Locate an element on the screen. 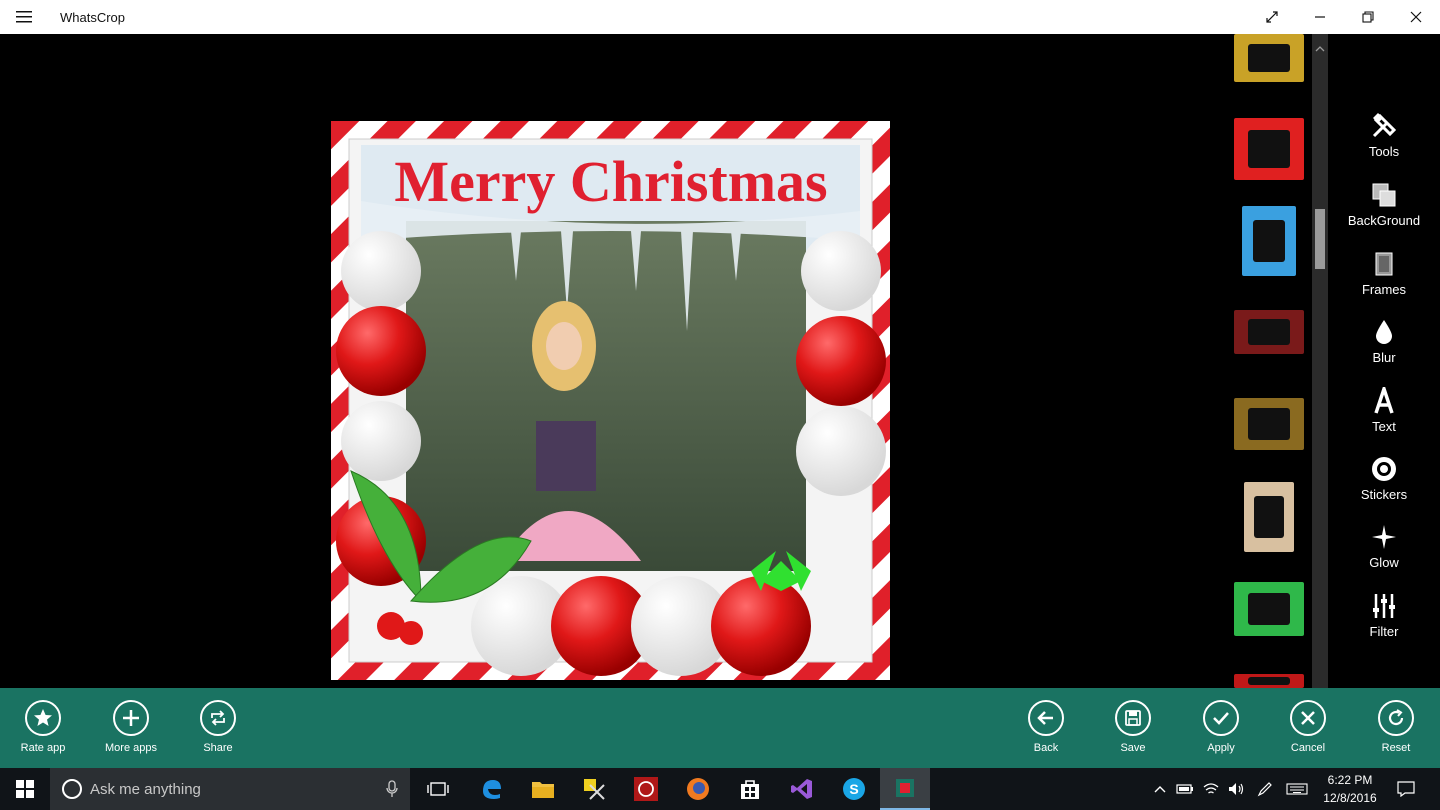  frames-scrollbar is located at coordinates (1320, 361).